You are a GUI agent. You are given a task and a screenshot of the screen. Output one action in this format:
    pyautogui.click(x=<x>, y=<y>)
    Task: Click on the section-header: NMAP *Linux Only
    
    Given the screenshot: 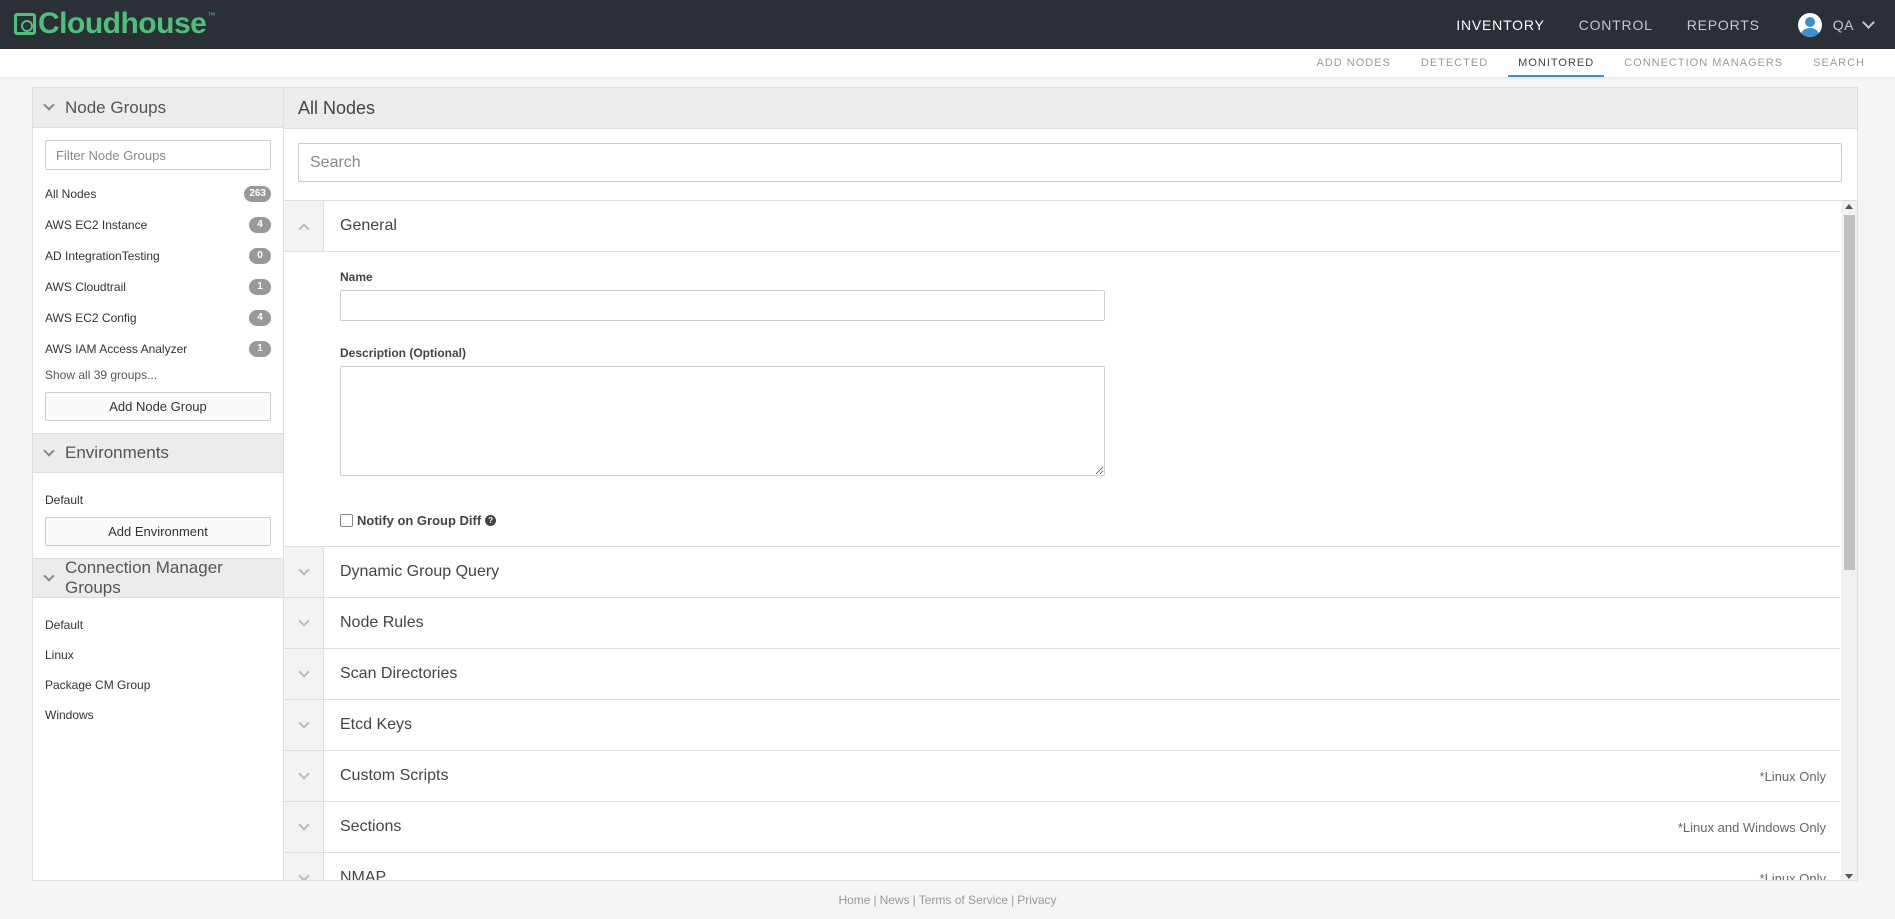 What is the action you would take?
    pyautogui.click(x=1062, y=867)
    